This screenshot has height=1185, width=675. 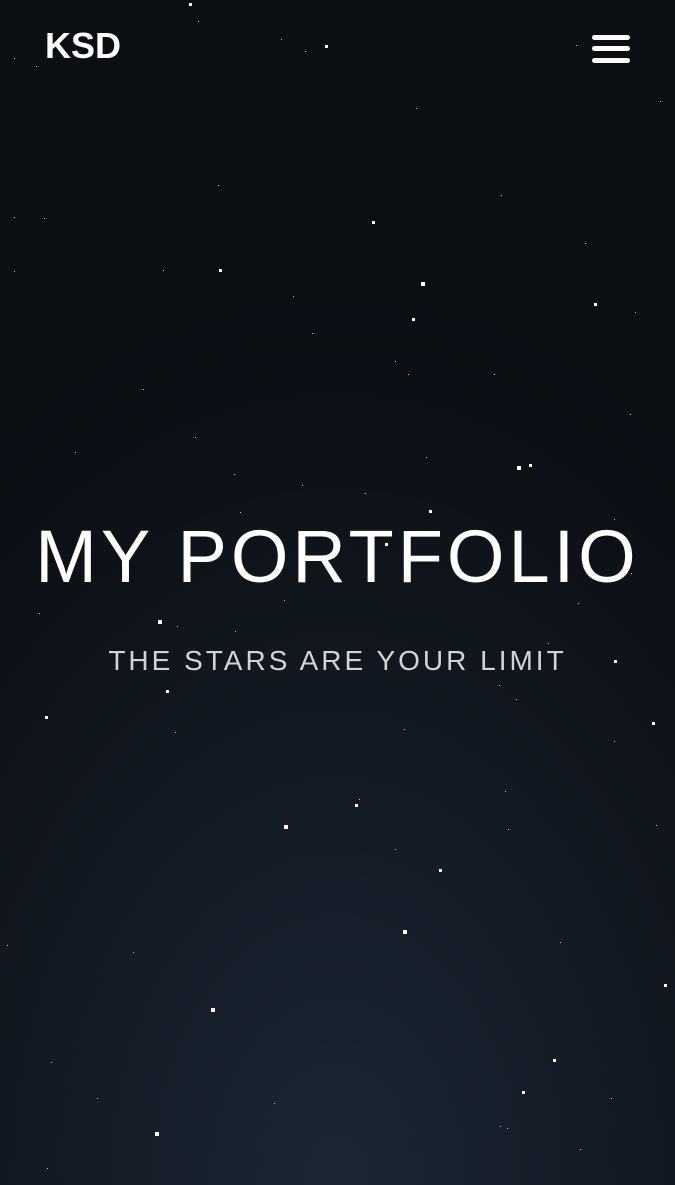 I want to click on hero-subtitle: THE STARS ARE YOUR LIMIT, so click(x=337, y=660).